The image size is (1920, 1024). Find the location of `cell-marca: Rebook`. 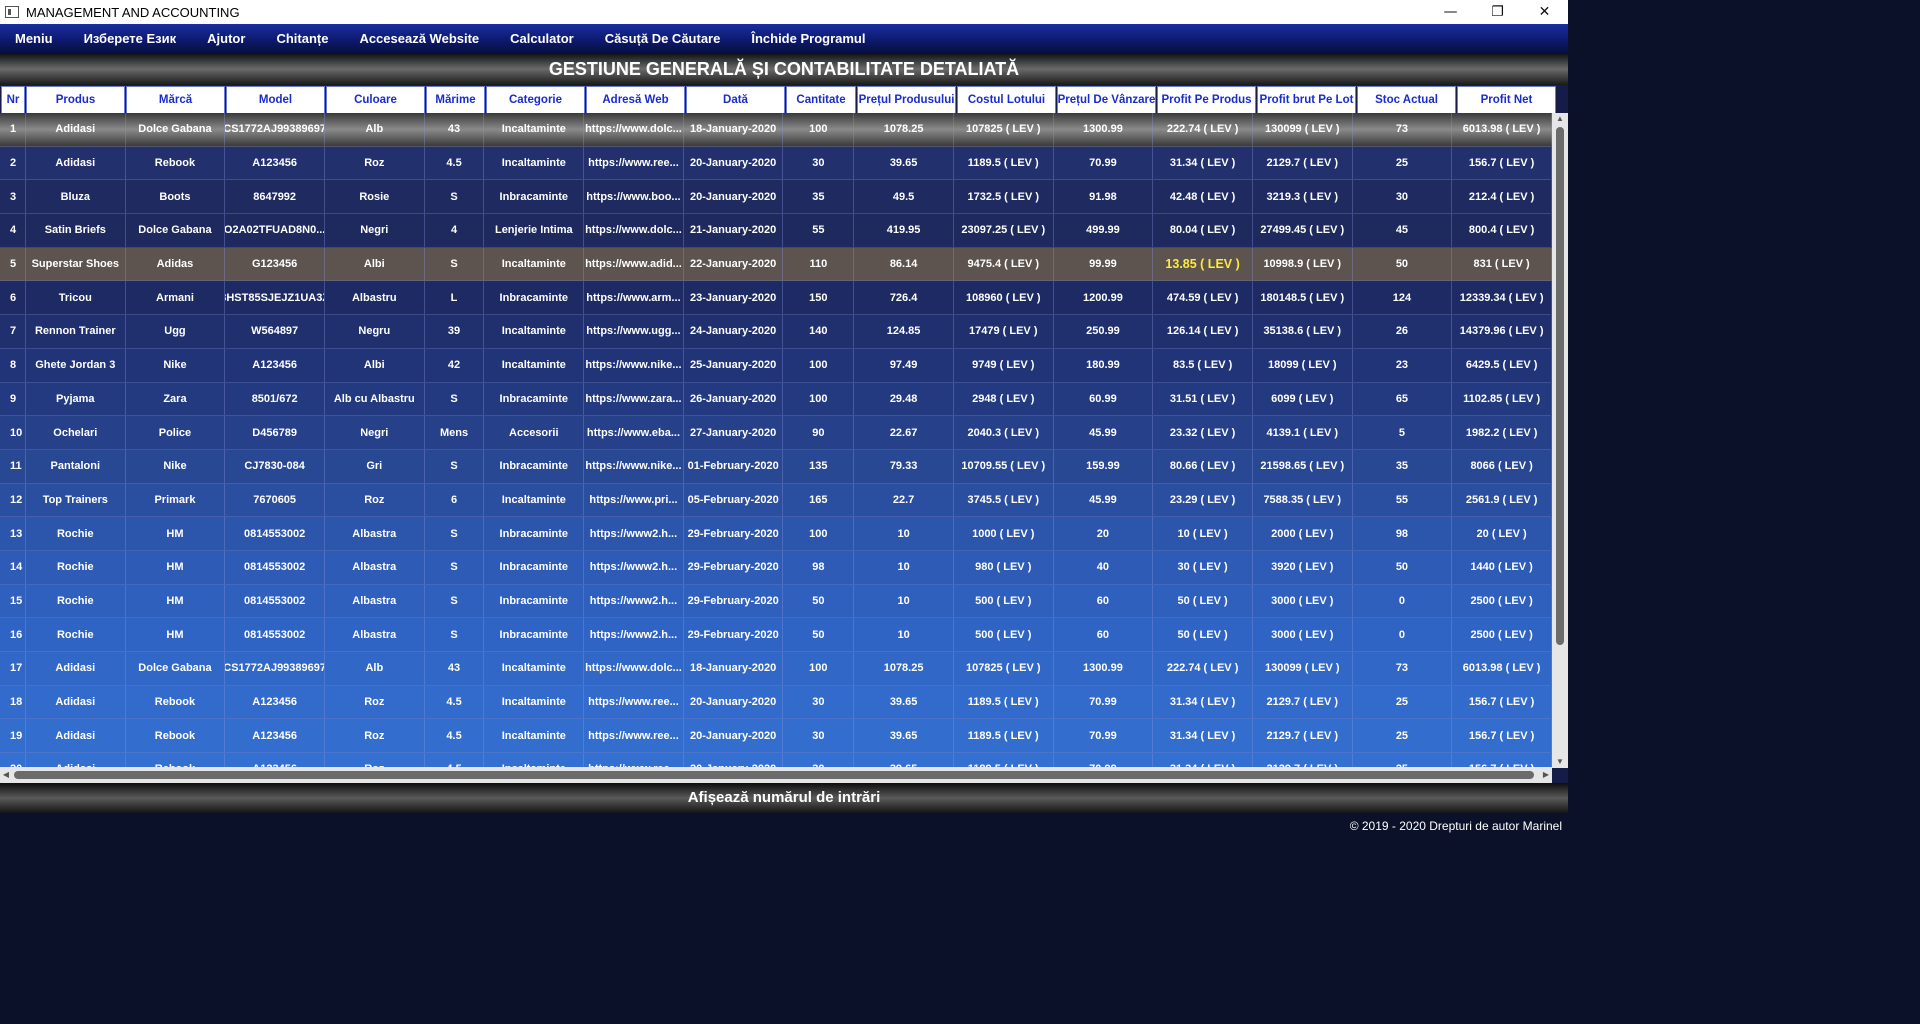

cell-marca: Rebook is located at coordinates (176, 163).